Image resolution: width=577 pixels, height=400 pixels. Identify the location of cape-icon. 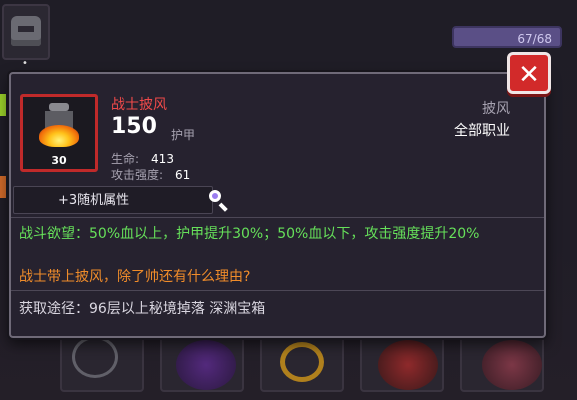
(59, 125).